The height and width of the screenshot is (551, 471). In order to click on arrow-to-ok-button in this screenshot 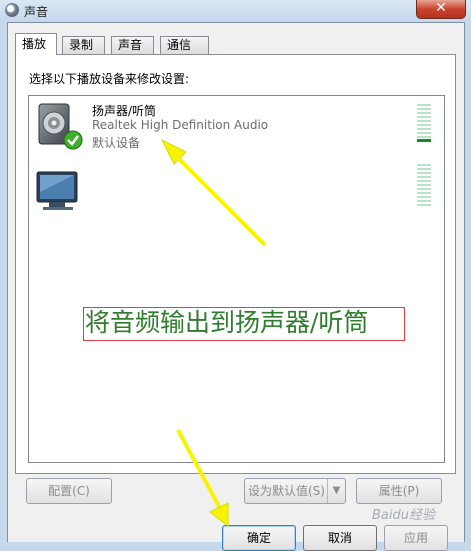, I will do `click(202, 478)`.